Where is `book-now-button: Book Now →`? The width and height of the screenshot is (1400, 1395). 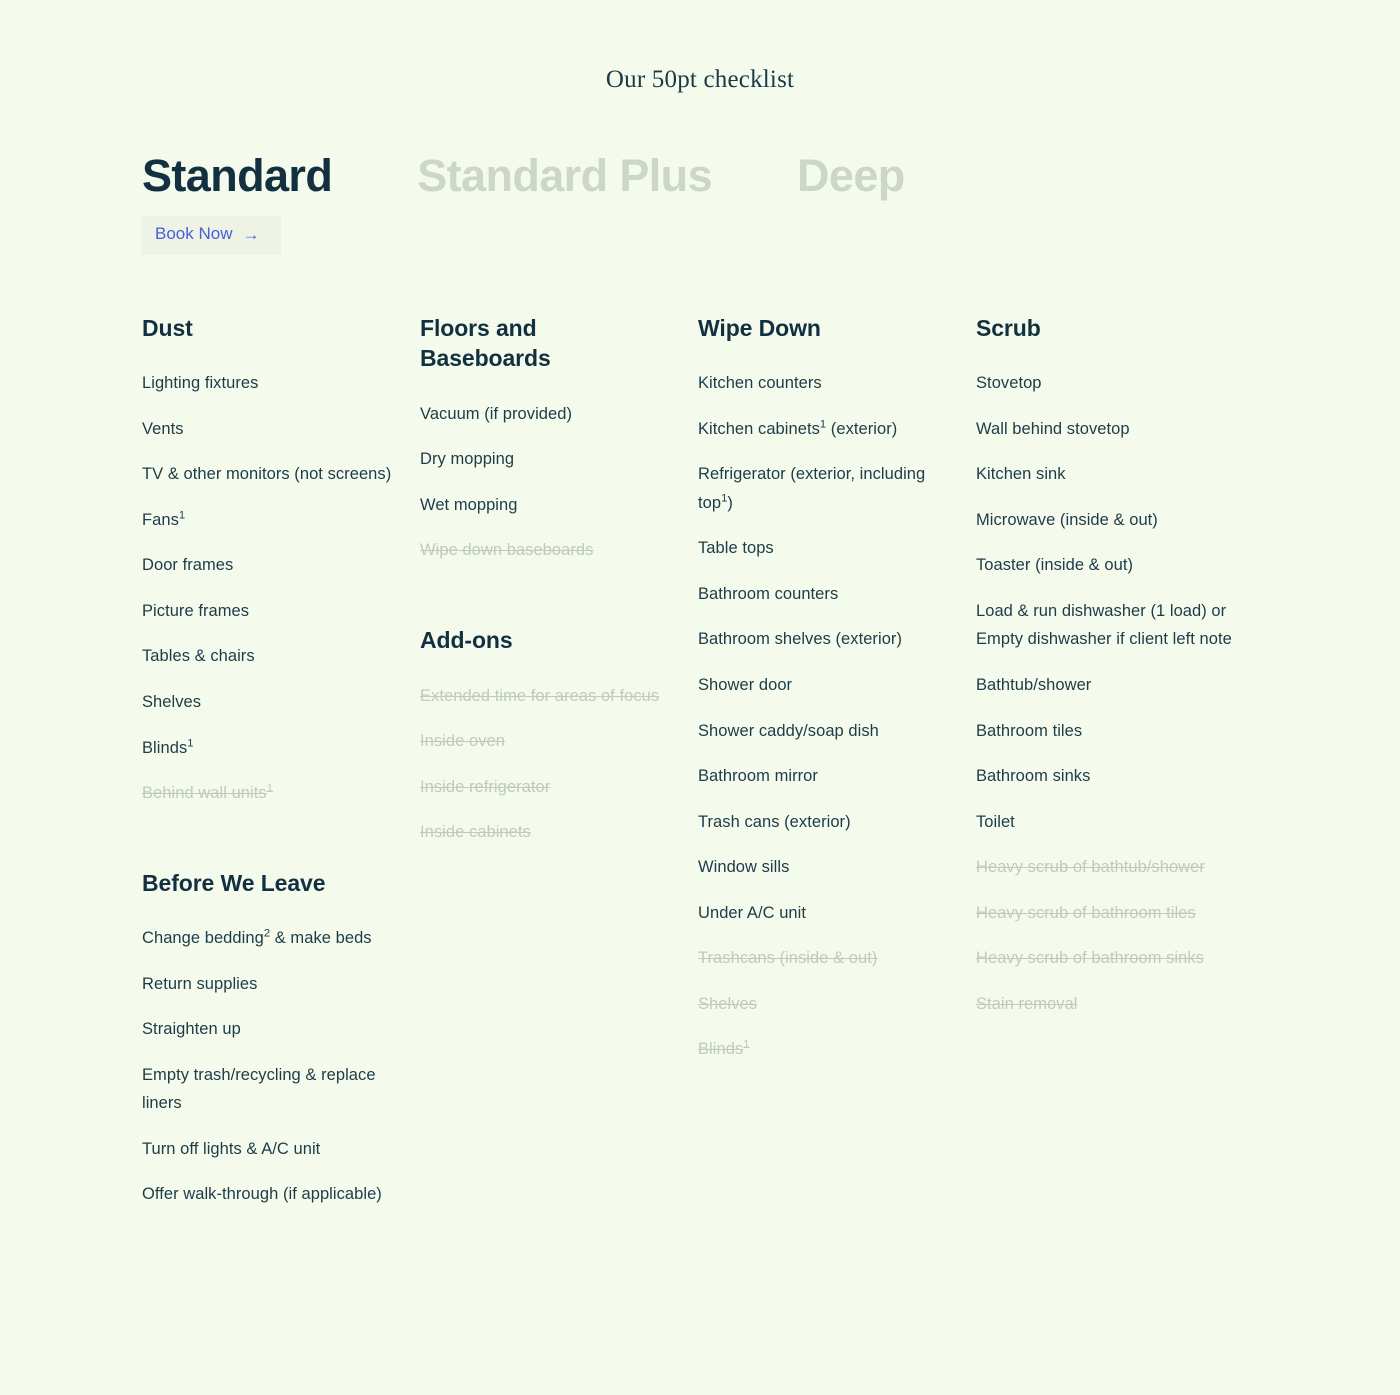 book-now-button: Book Now → is located at coordinates (212, 235).